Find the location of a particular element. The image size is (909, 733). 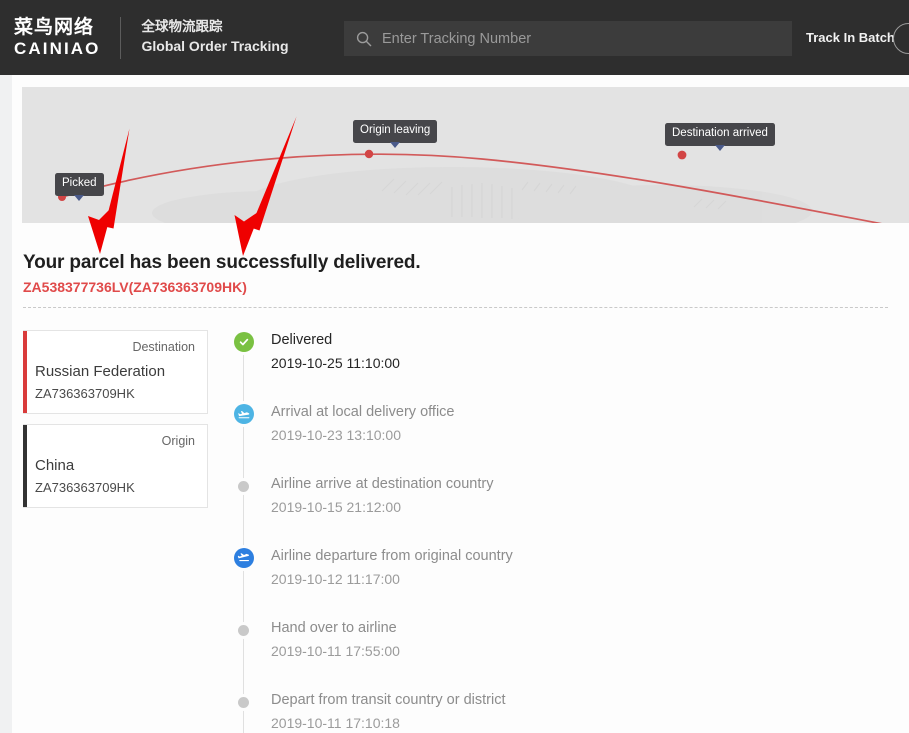

brand-subtitle-en: Global Order Tracking is located at coordinates (215, 46).